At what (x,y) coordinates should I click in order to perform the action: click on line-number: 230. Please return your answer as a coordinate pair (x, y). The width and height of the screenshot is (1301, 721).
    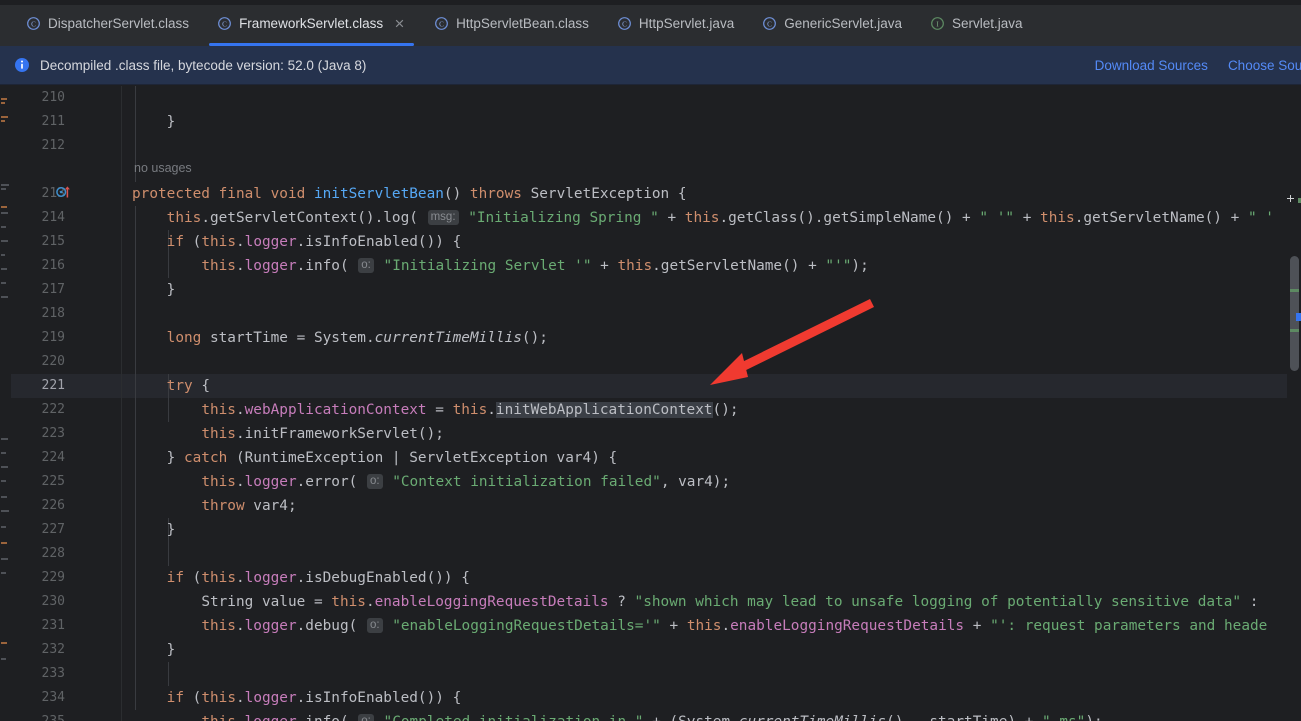
    Looking at the image, I should click on (53, 601).